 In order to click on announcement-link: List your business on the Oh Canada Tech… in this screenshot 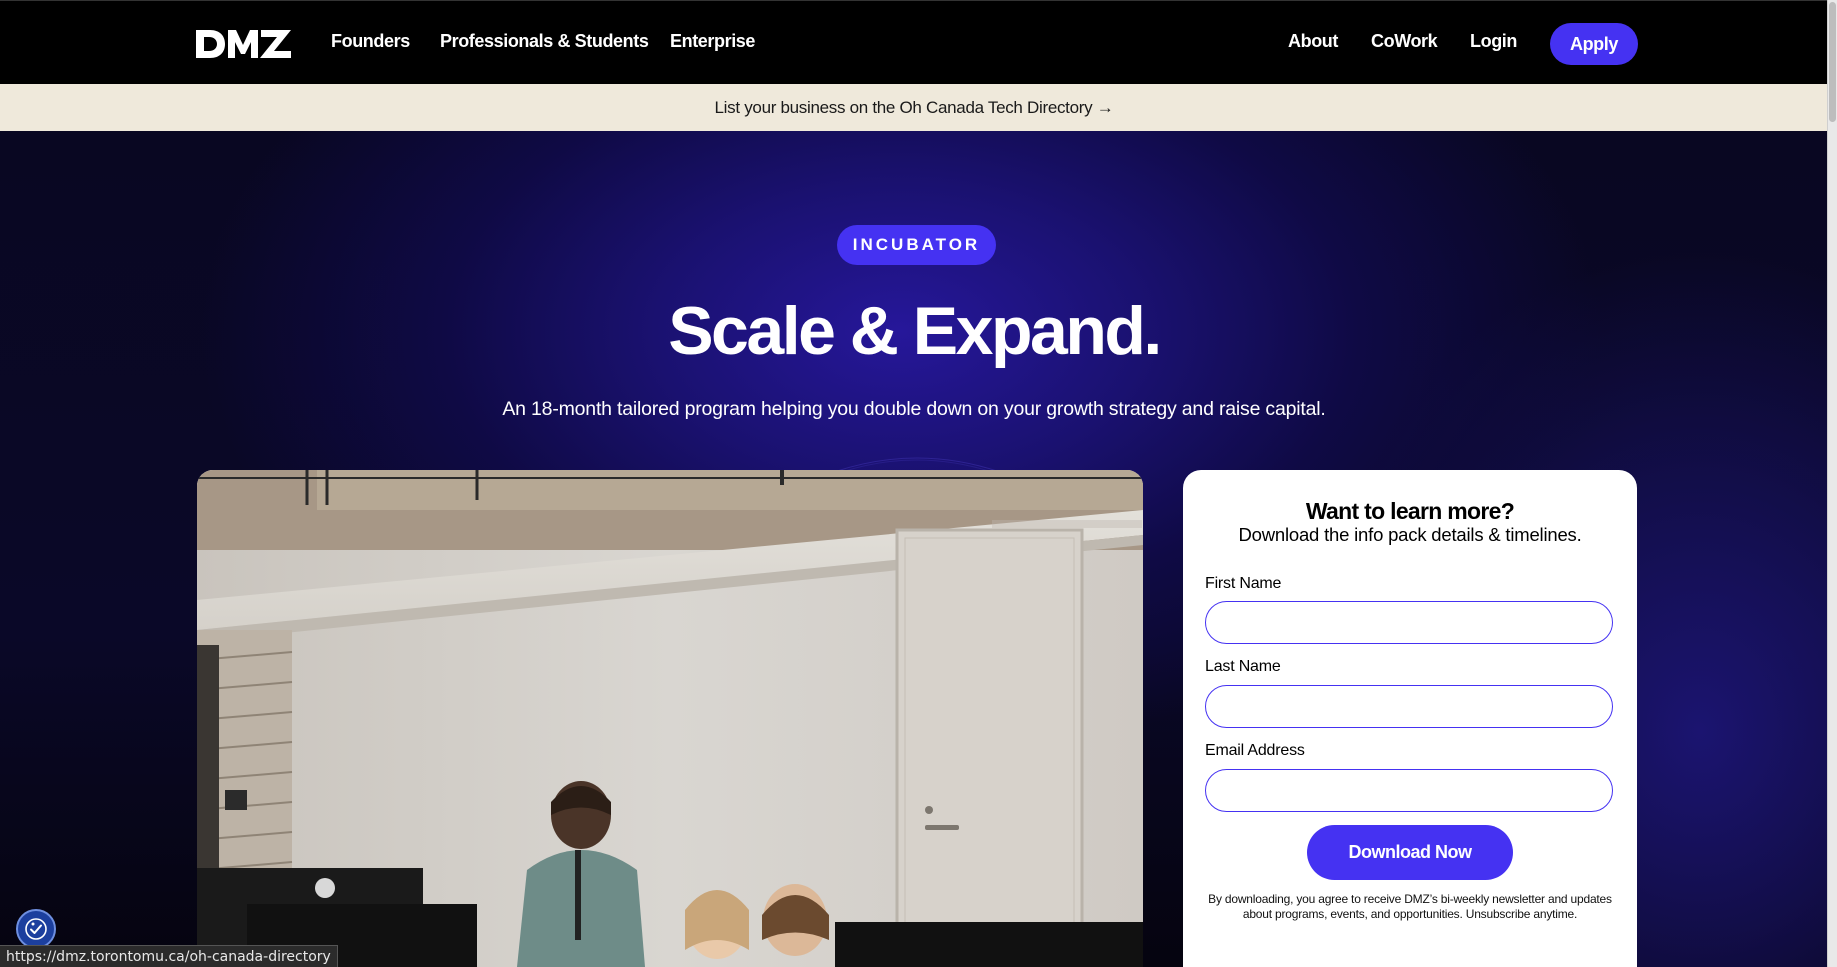, I will do `click(914, 108)`.